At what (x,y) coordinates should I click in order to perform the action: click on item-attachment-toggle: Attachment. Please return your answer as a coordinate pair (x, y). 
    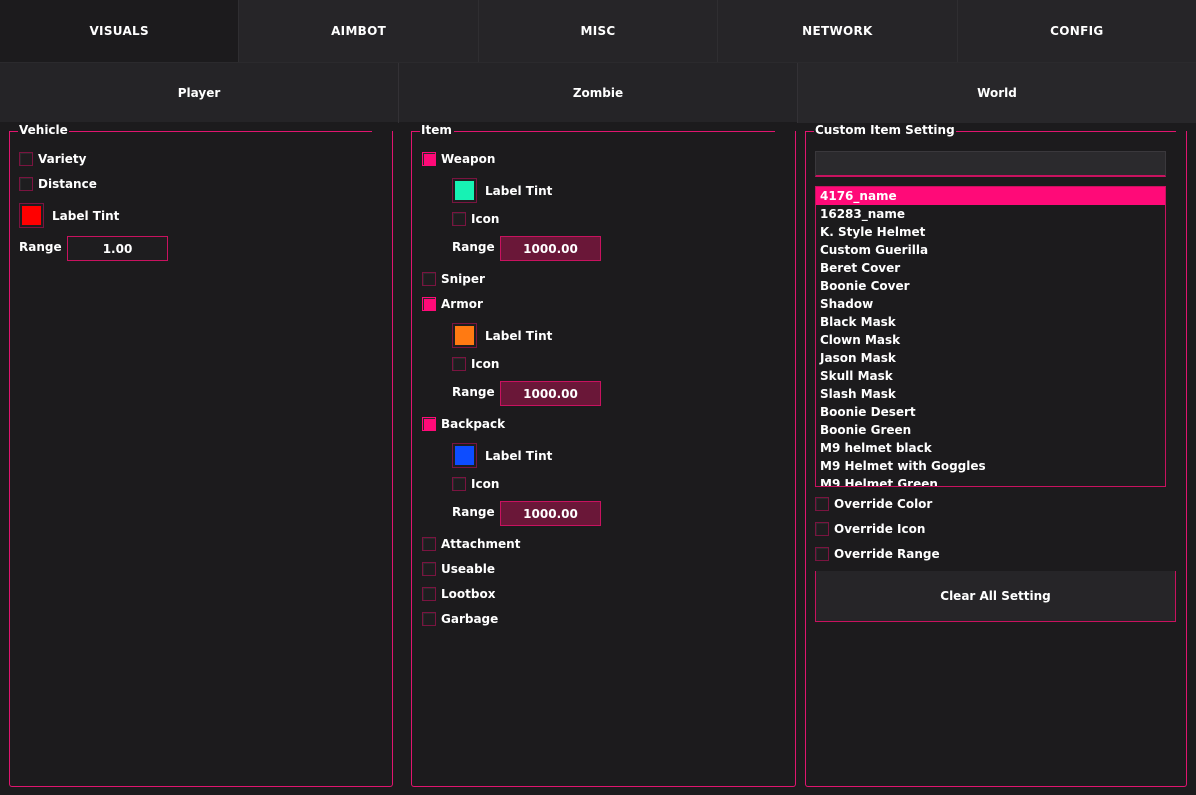
    Looking at the image, I should click on (471, 544).